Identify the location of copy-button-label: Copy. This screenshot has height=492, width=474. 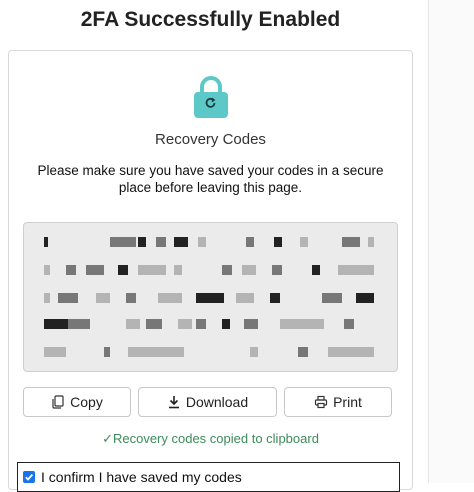
(86, 402).